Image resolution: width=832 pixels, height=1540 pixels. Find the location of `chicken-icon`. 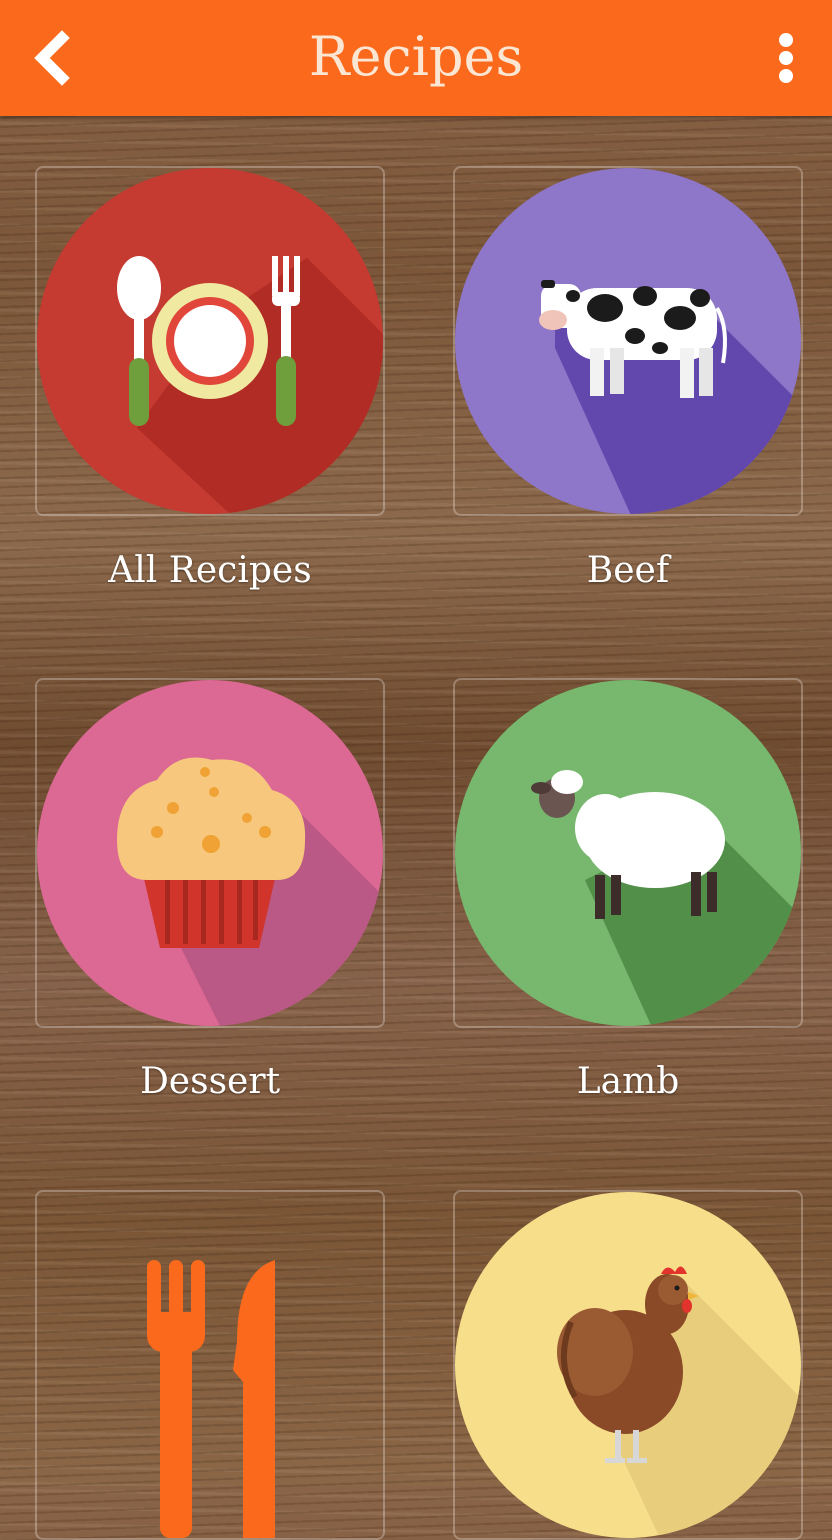

chicken-icon is located at coordinates (628, 1365).